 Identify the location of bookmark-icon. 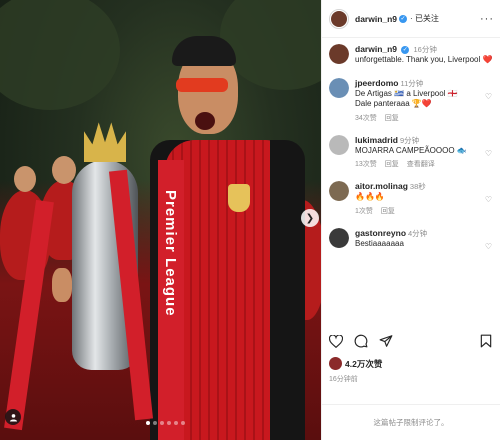
(486, 342).